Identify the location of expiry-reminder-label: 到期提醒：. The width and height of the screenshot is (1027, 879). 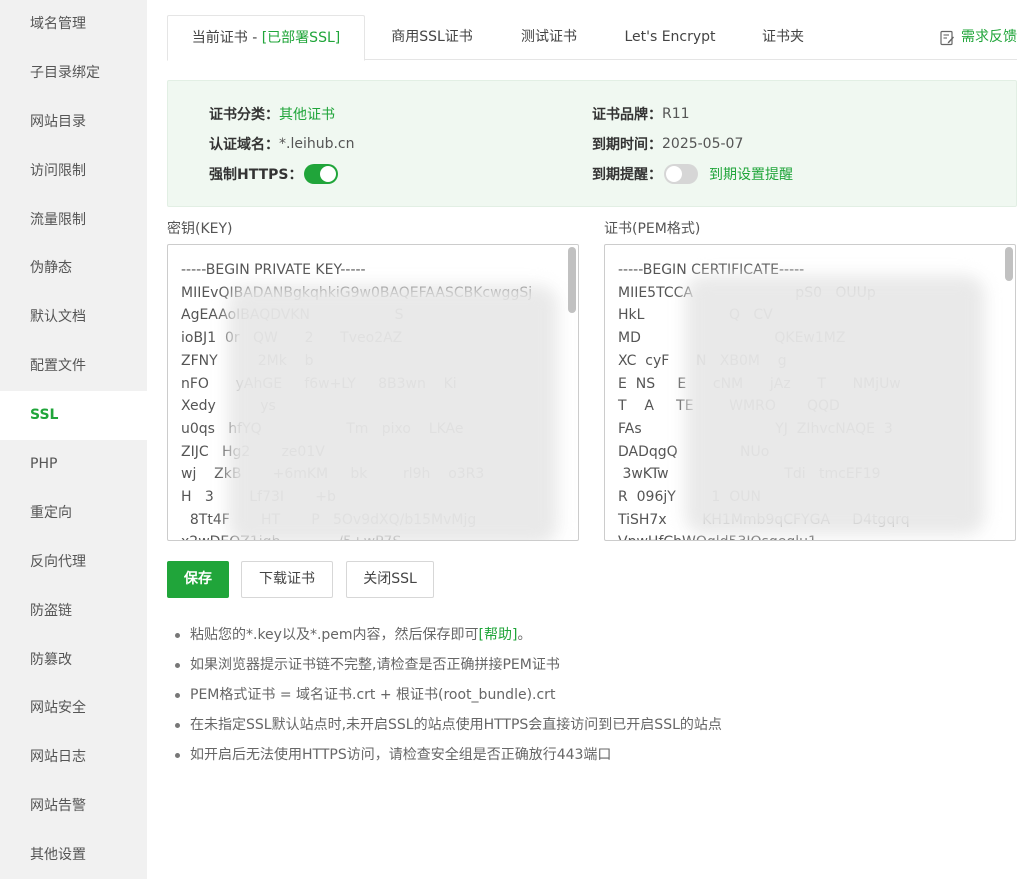
(627, 175).